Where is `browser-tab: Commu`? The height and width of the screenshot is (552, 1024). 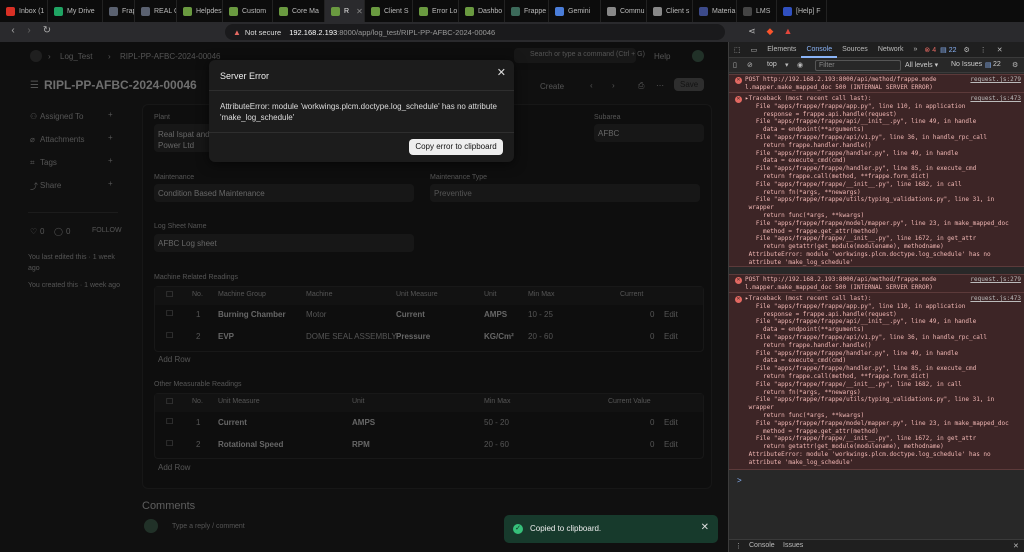
browser-tab: Commu is located at coordinates (624, 11).